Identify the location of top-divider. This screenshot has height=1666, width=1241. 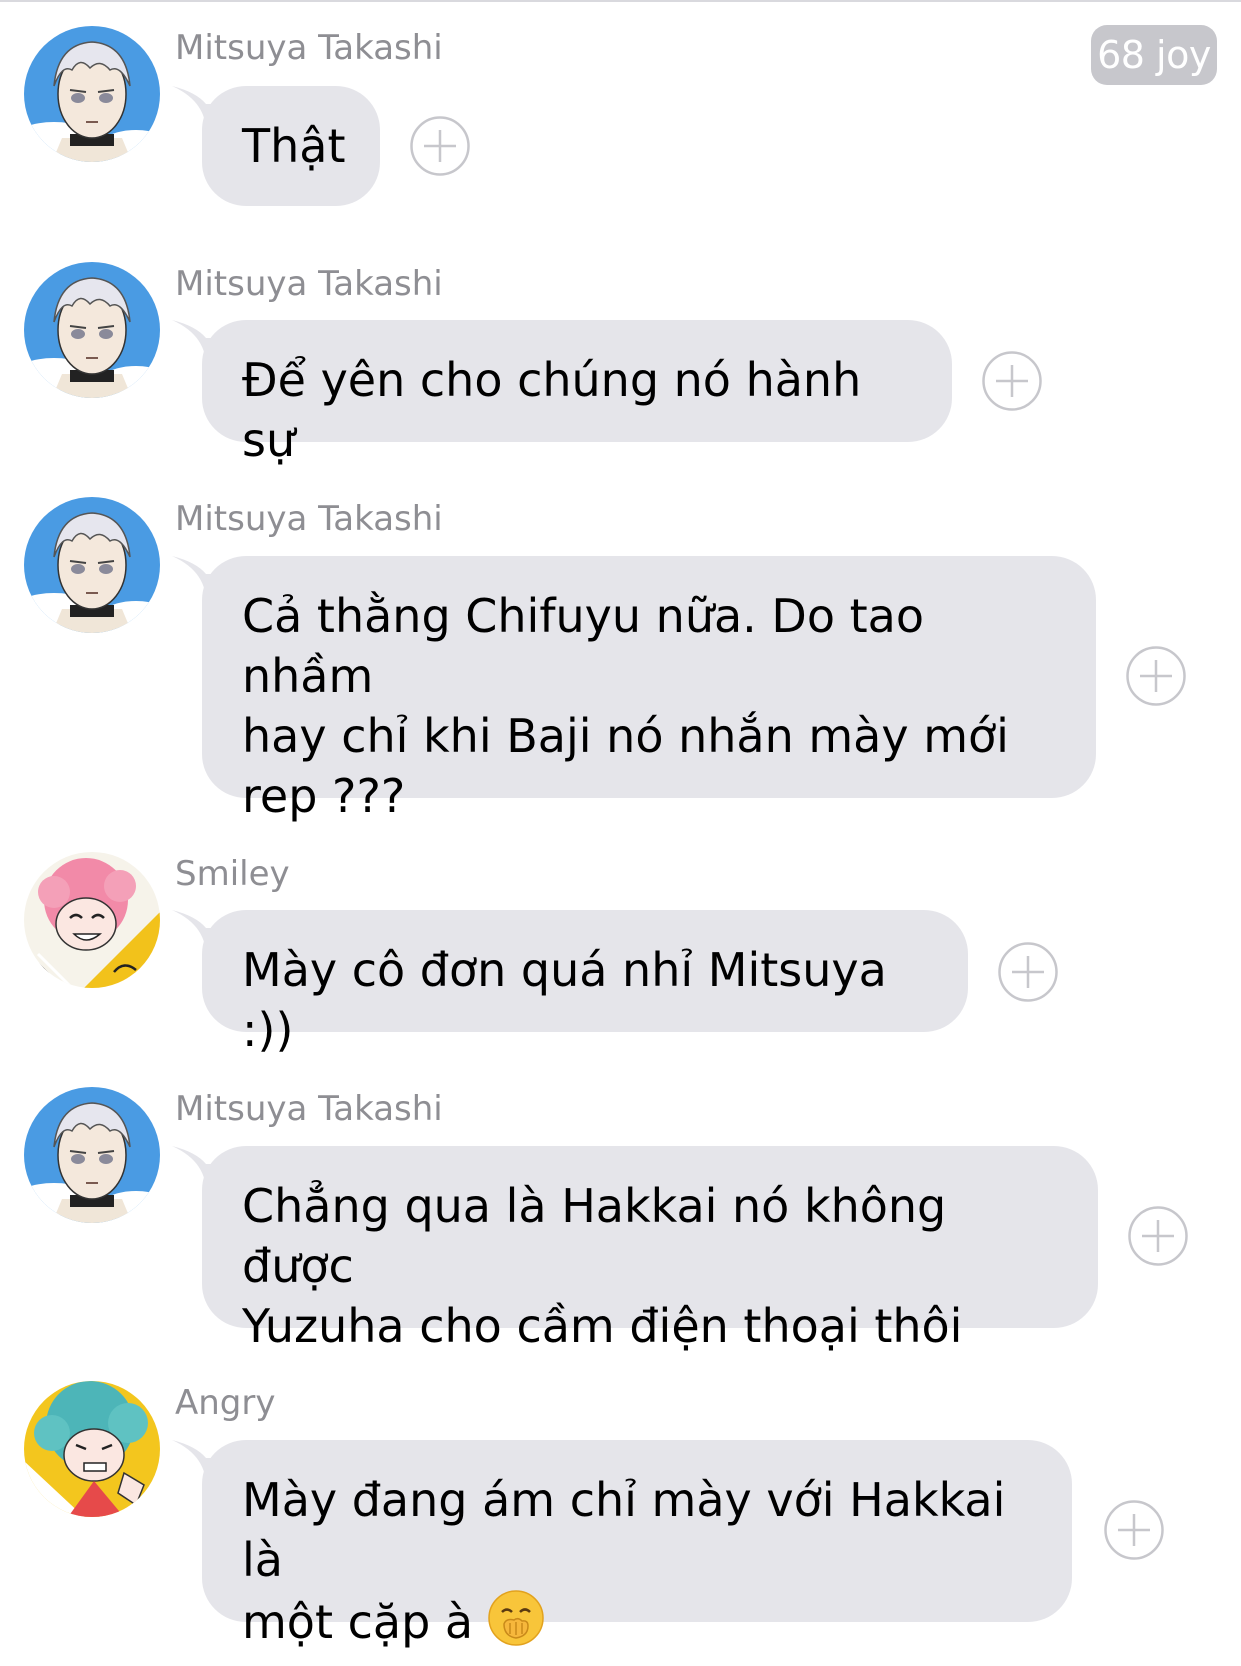
(620, 1).